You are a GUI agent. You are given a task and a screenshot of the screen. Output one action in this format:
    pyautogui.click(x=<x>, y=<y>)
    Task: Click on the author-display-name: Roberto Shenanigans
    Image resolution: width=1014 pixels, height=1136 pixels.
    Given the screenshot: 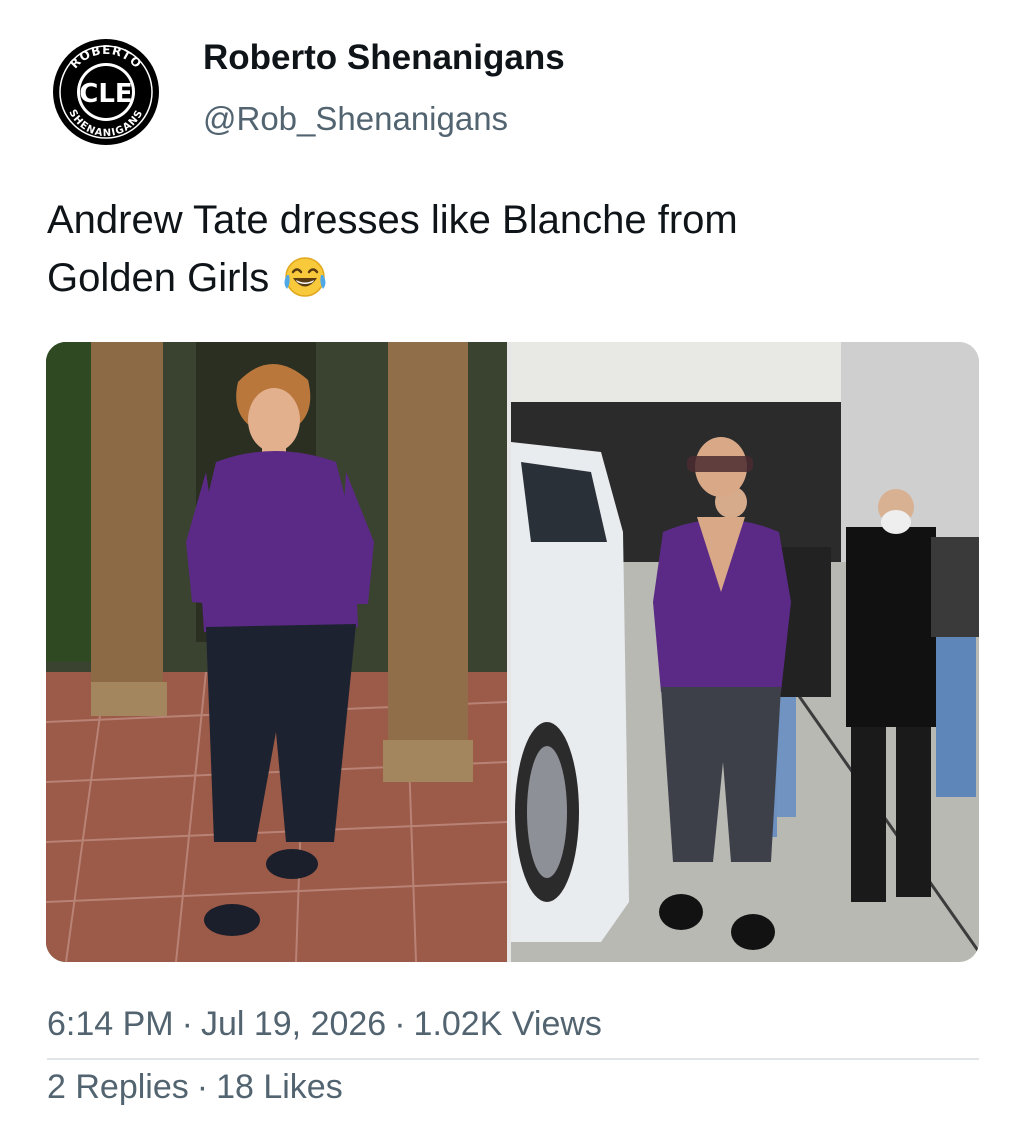 What is the action you would take?
    pyautogui.click(x=384, y=58)
    